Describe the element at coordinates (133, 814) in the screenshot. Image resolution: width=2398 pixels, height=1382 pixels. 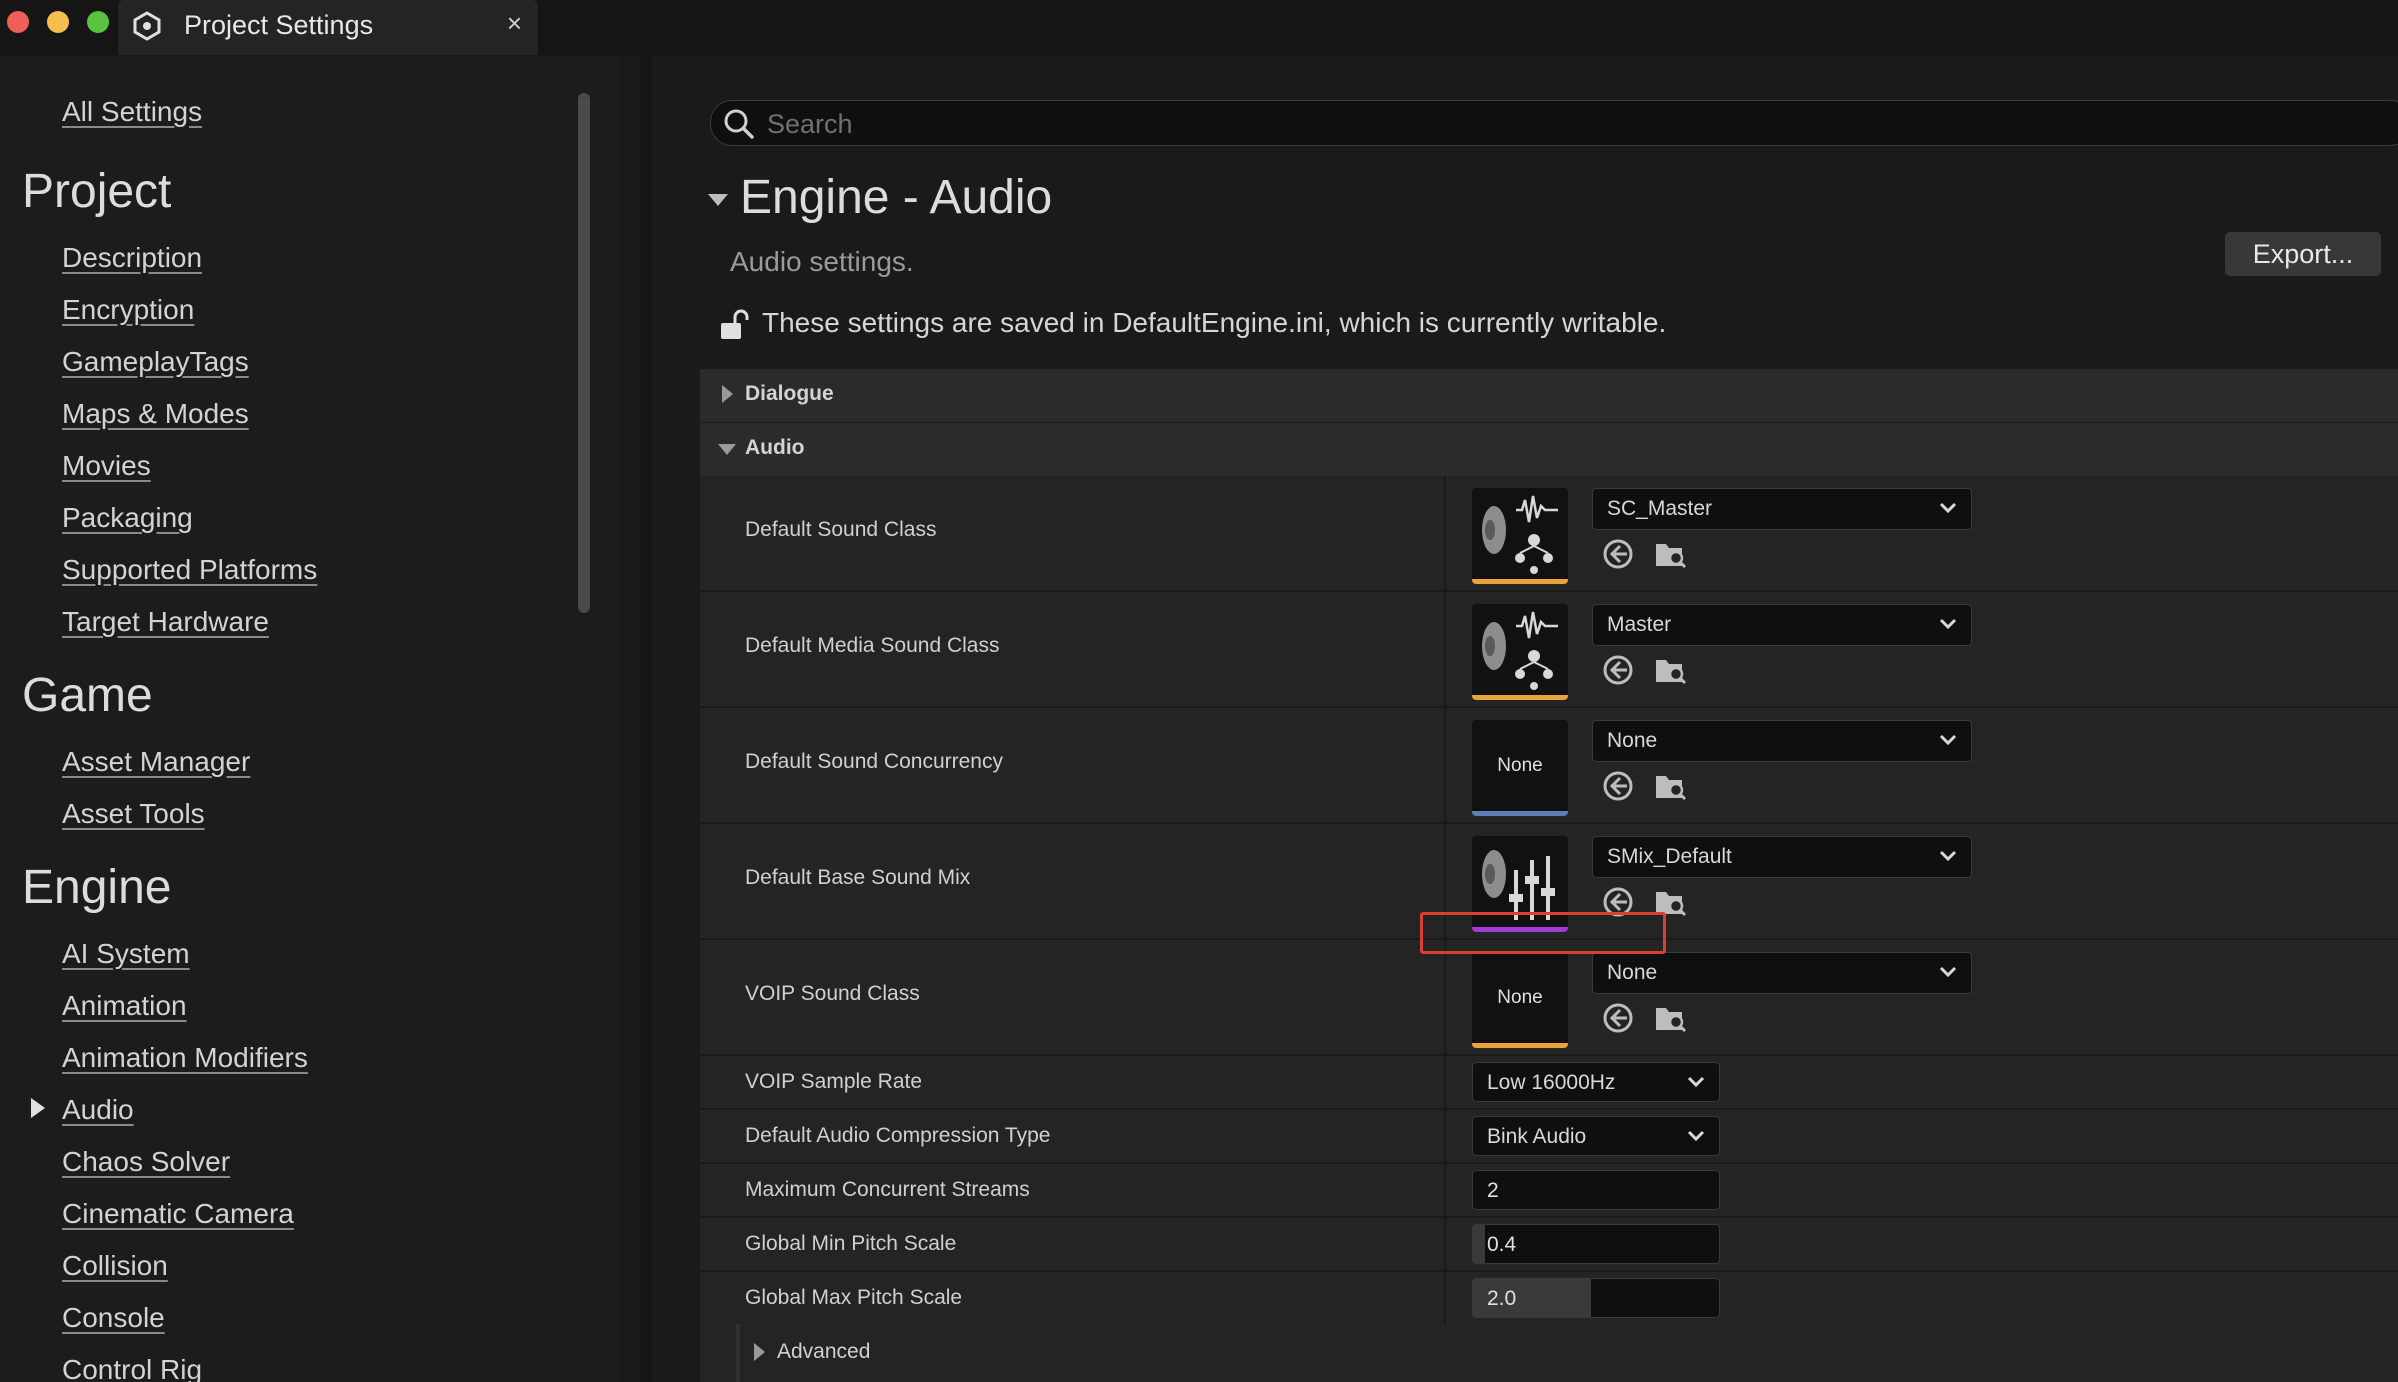
I see `sidebar-item-asset-tools: Asset Tools` at that location.